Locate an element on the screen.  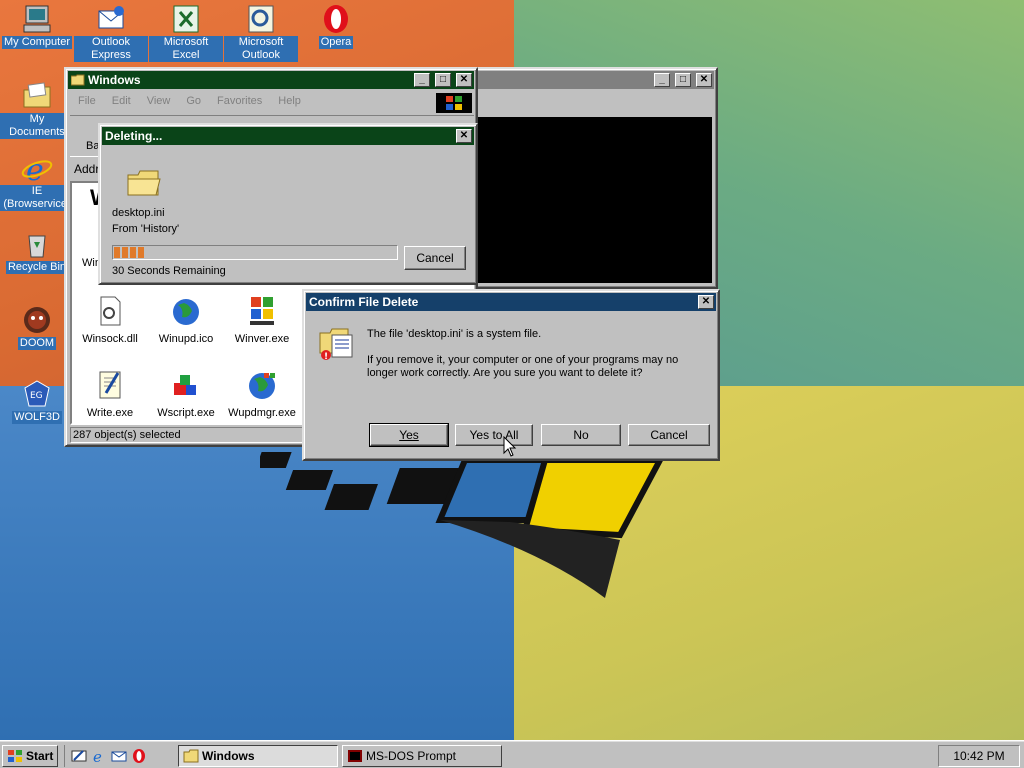
windows-update-icon is located at coordinates (262, 386).